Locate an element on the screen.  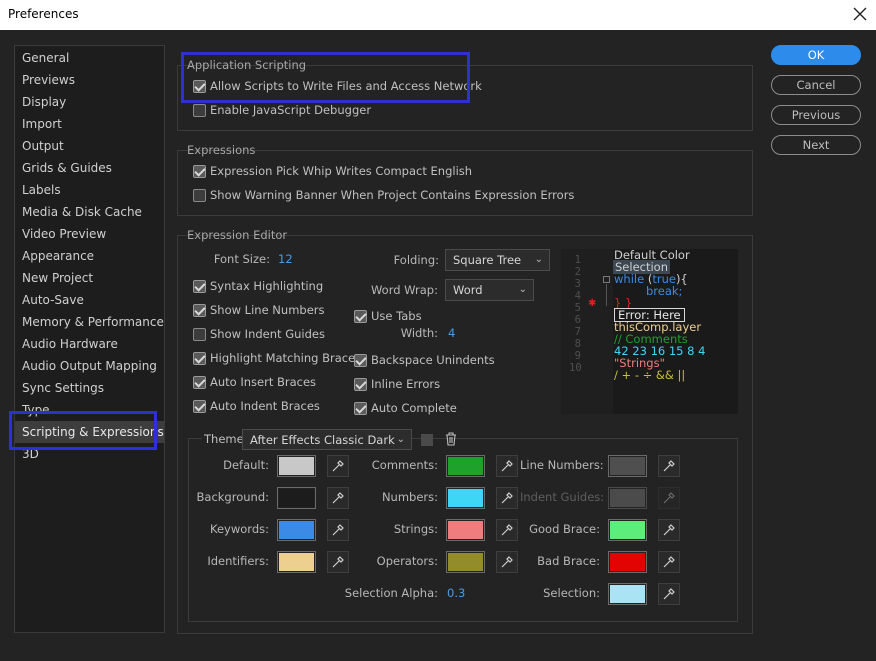
line-number: 1 is located at coordinates (577, 260).